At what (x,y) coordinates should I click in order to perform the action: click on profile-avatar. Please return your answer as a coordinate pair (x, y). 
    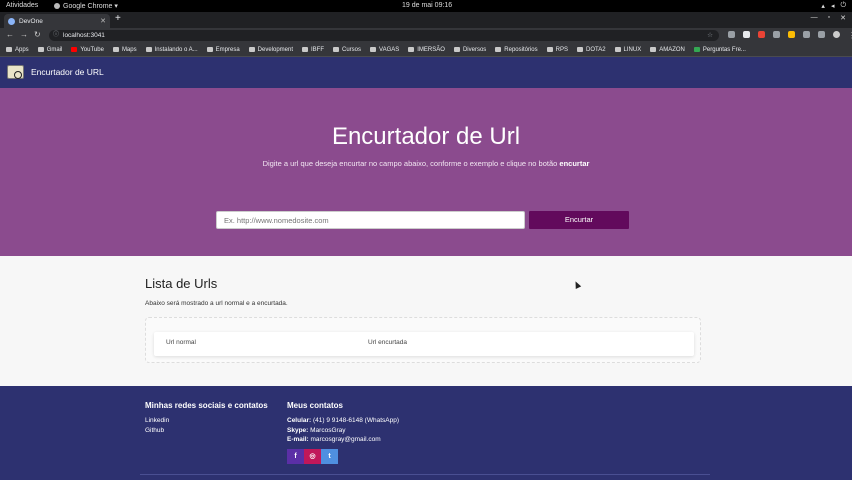
    Looking at the image, I should click on (836, 34).